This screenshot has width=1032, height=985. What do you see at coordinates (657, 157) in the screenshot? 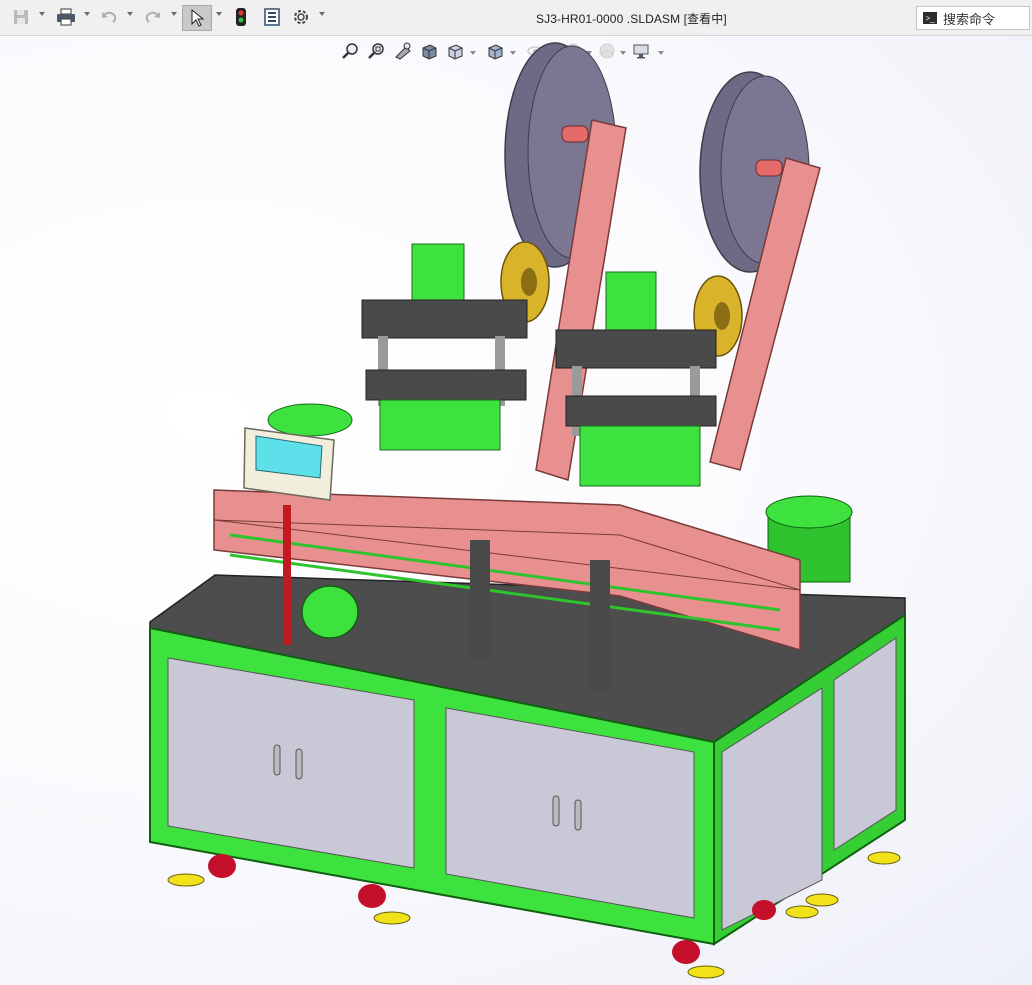
I see `tape-reels` at bounding box center [657, 157].